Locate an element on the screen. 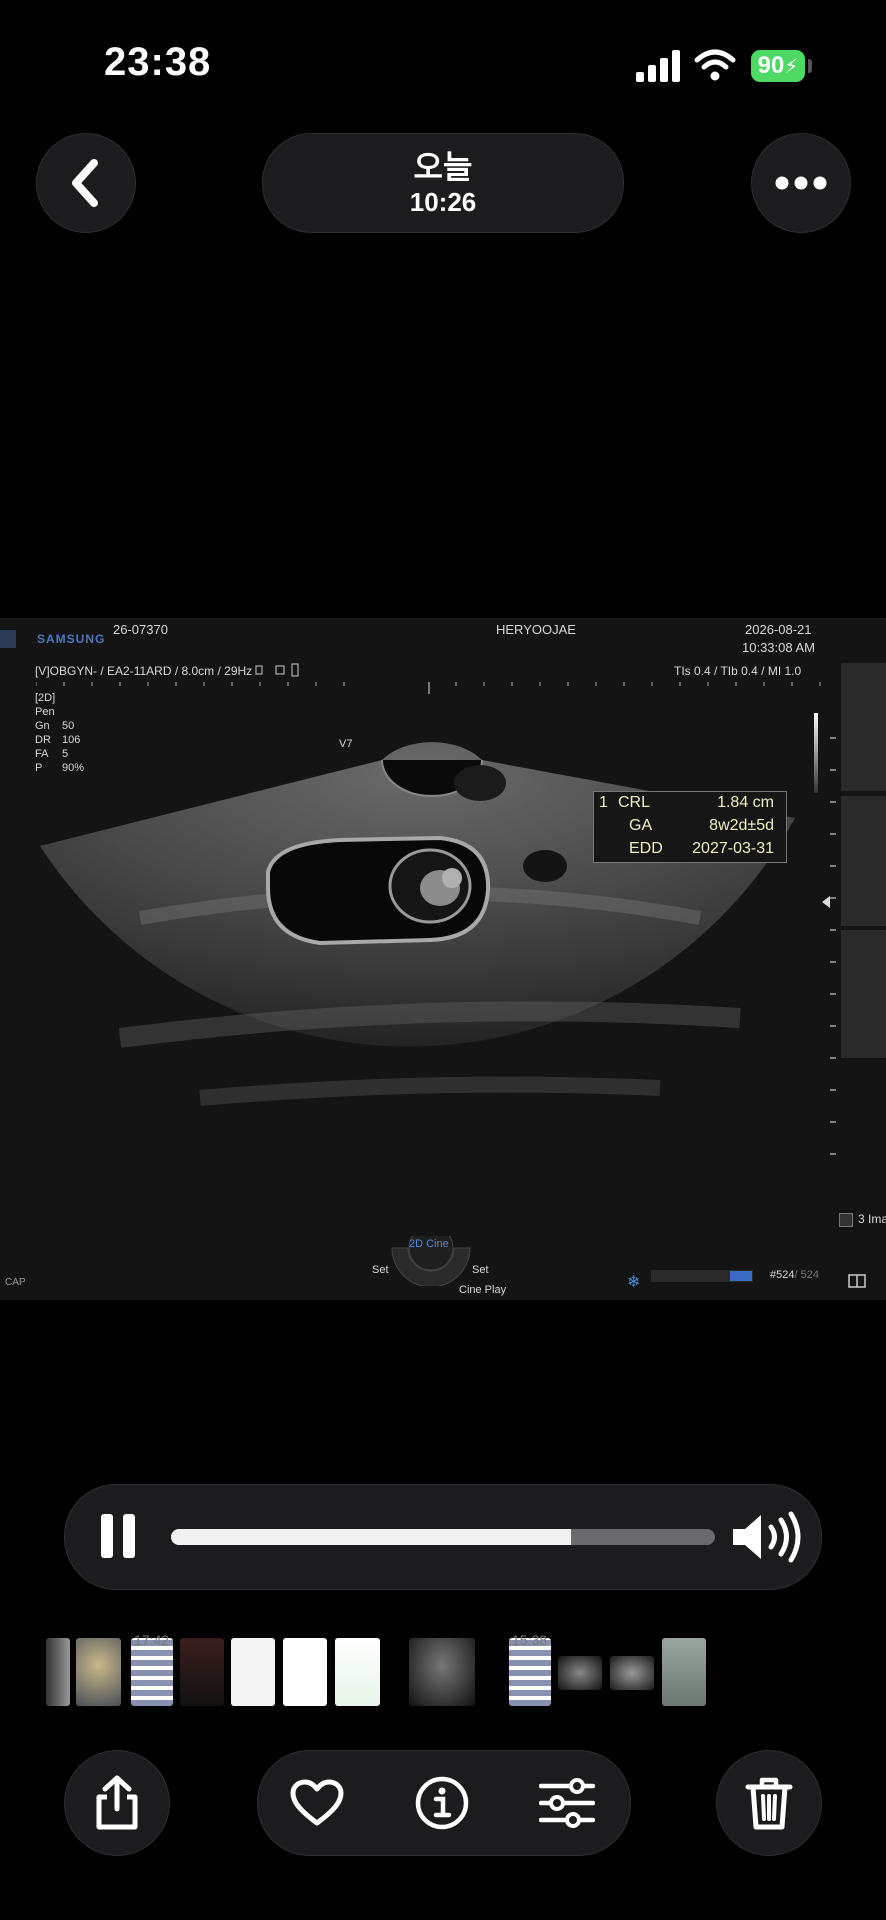 This screenshot has height=1920, width=886. date-title-pill: 오늘 10:26 is located at coordinates (443, 183).